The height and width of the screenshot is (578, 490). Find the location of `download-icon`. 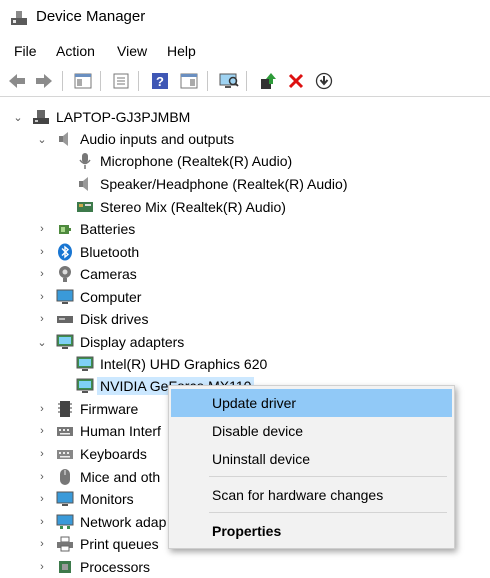

download-icon is located at coordinates (324, 81).